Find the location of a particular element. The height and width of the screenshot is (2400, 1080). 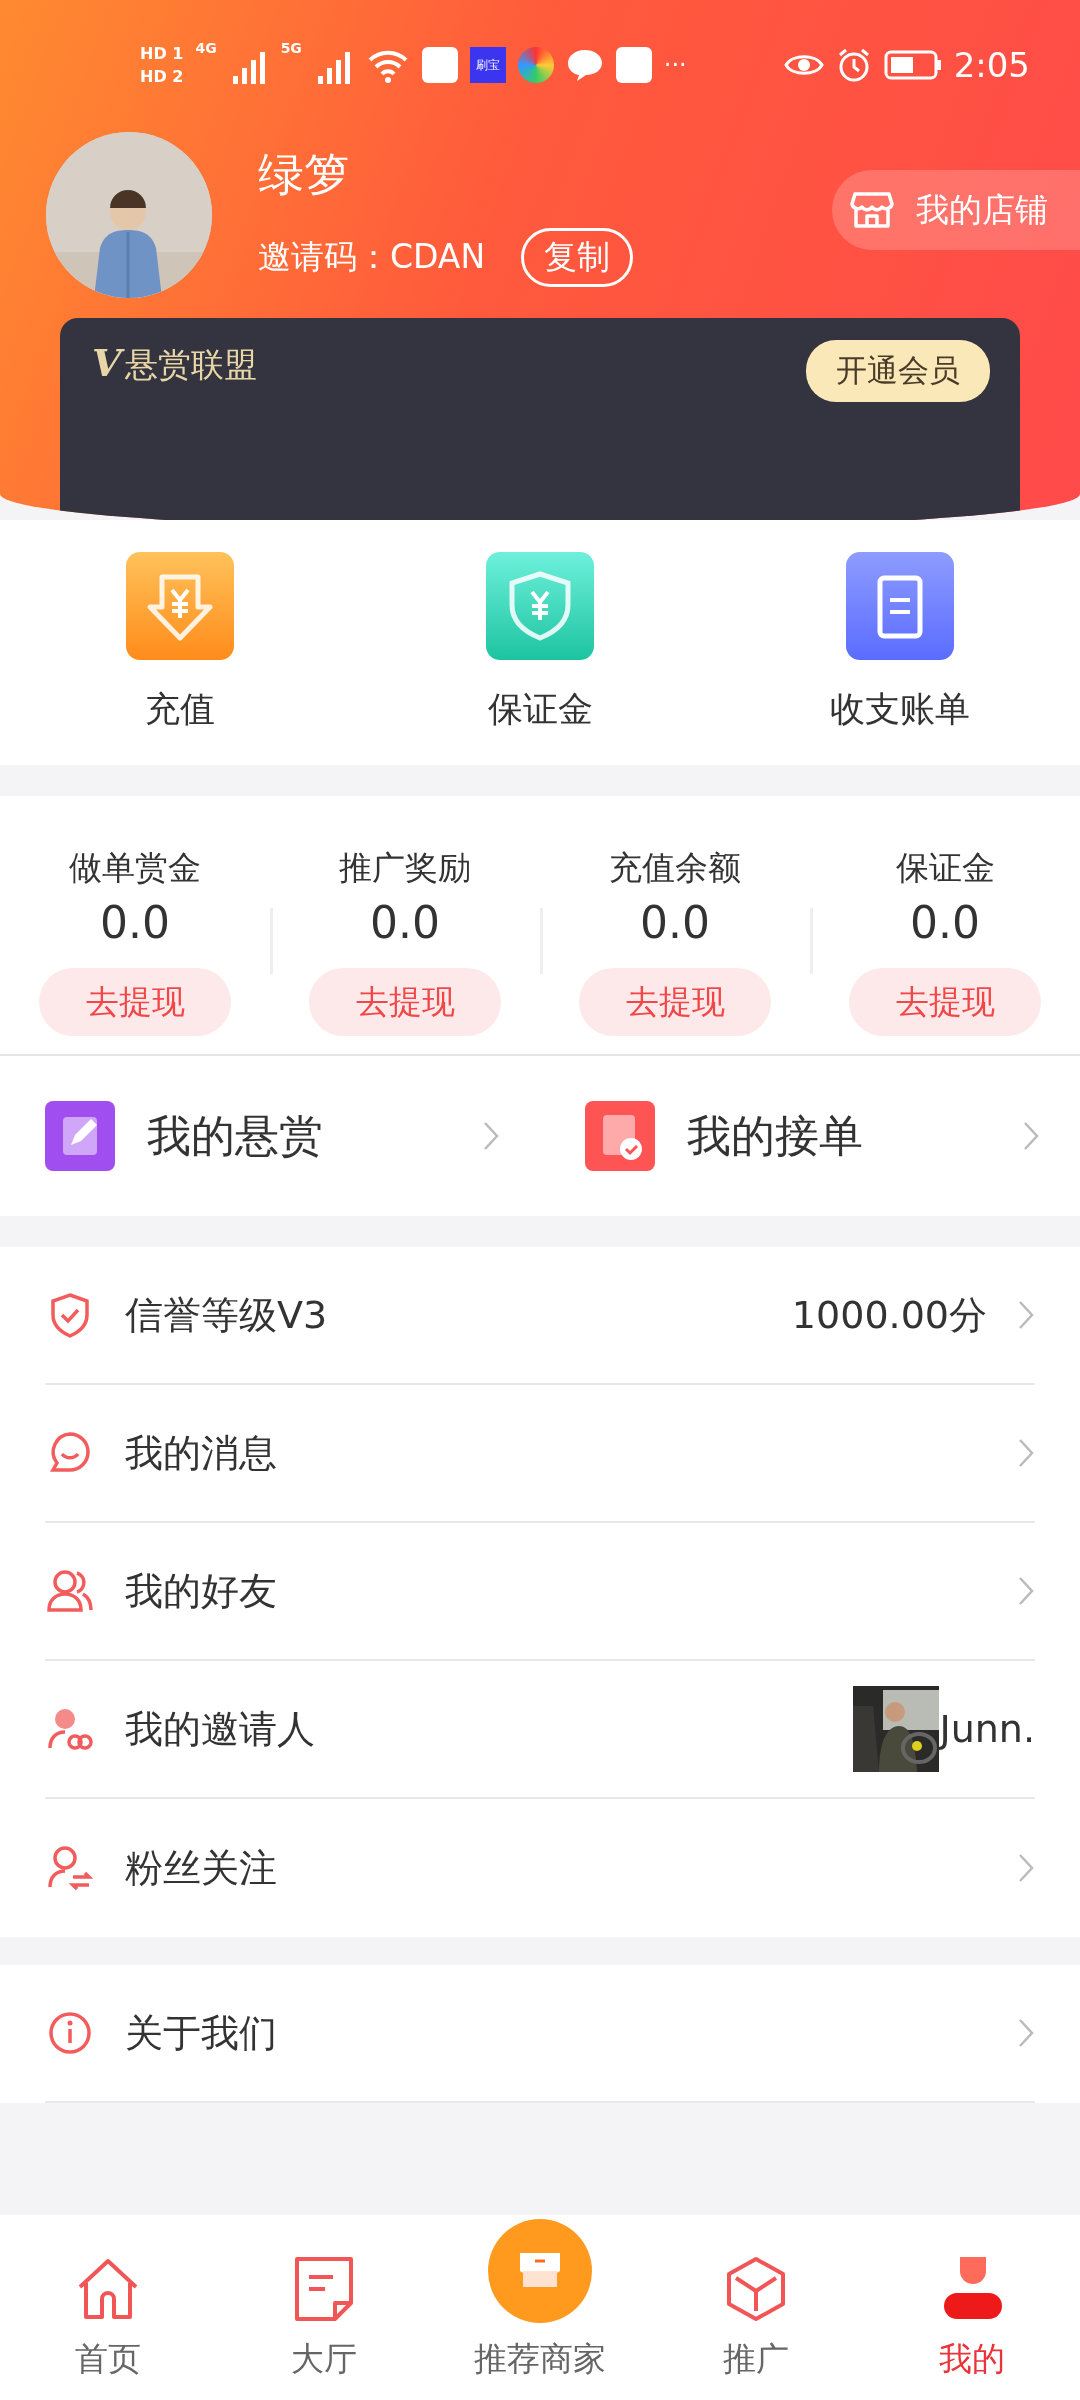

task-link: 我的接单 is located at coordinates (838, 1136).